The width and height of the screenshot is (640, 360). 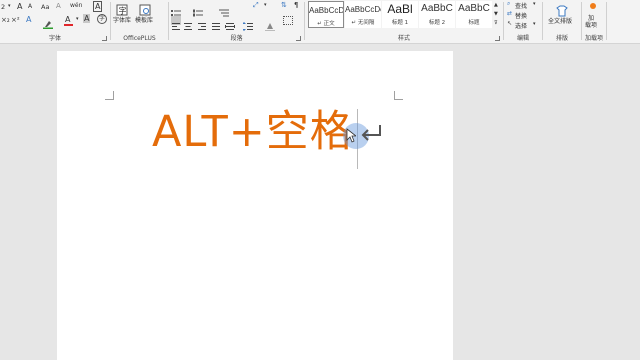 What do you see at coordinates (247, 23) in the screenshot?
I see `line-spacing-icon` at bounding box center [247, 23].